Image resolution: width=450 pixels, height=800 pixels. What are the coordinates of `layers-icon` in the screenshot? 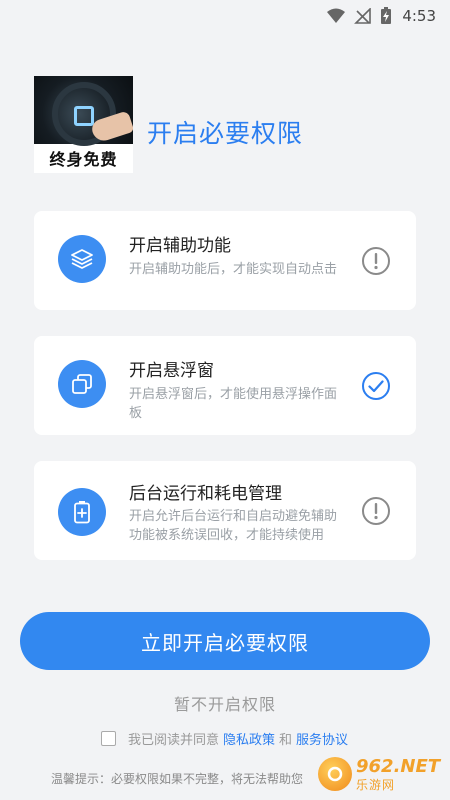 It's located at (82, 259).